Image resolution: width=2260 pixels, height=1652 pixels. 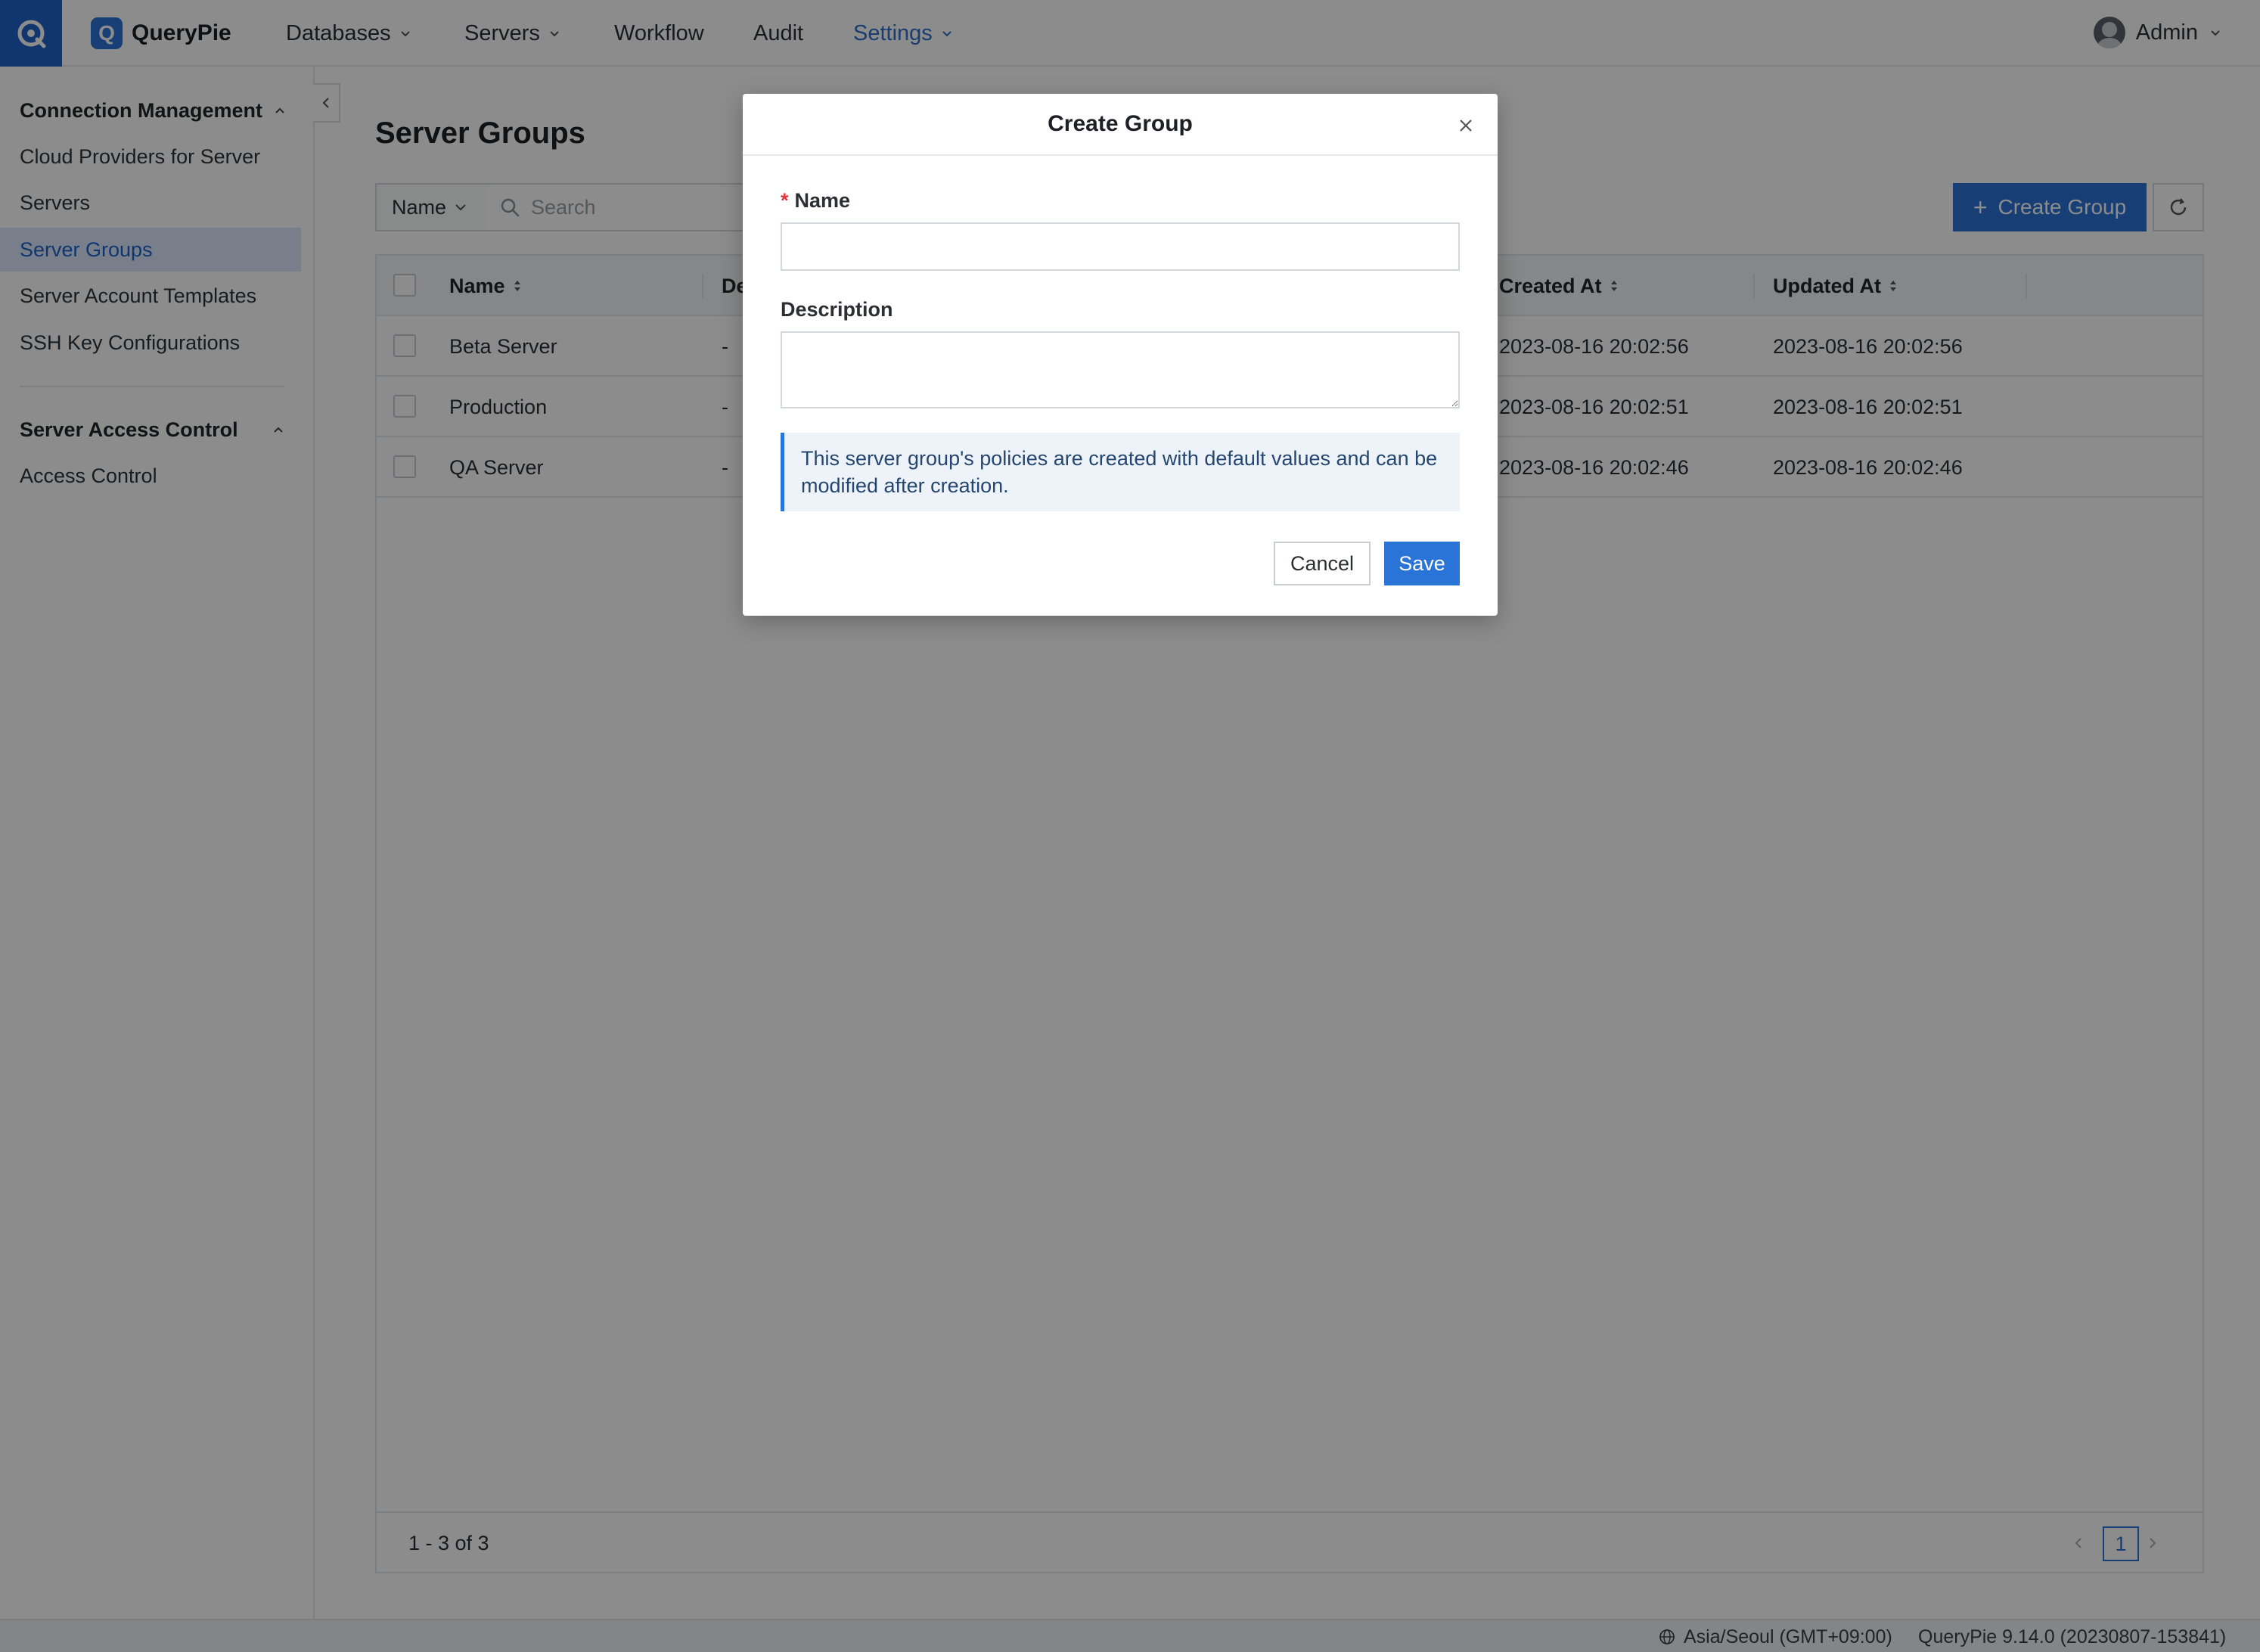 I want to click on required-mark: *, so click(x=785, y=201).